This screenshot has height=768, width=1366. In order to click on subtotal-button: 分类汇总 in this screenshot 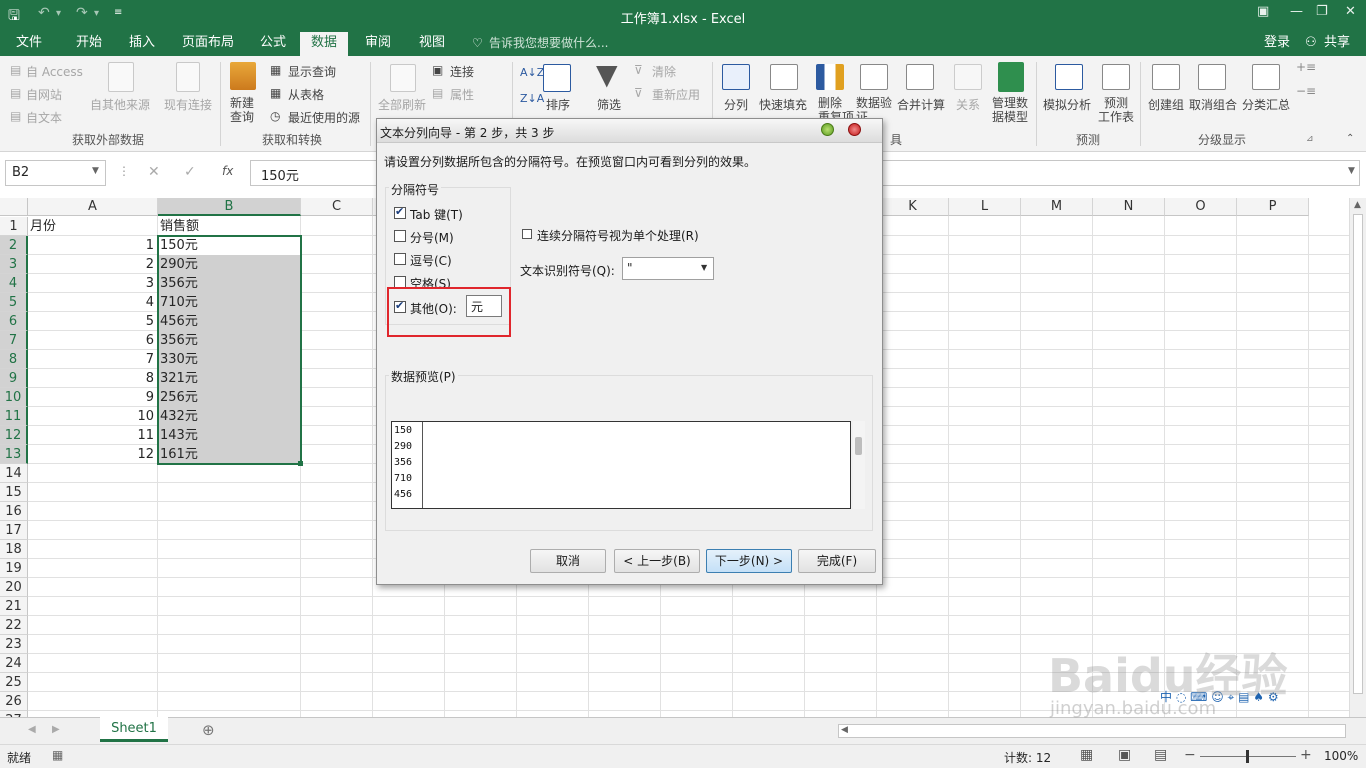, I will do `click(1266, 104)`.